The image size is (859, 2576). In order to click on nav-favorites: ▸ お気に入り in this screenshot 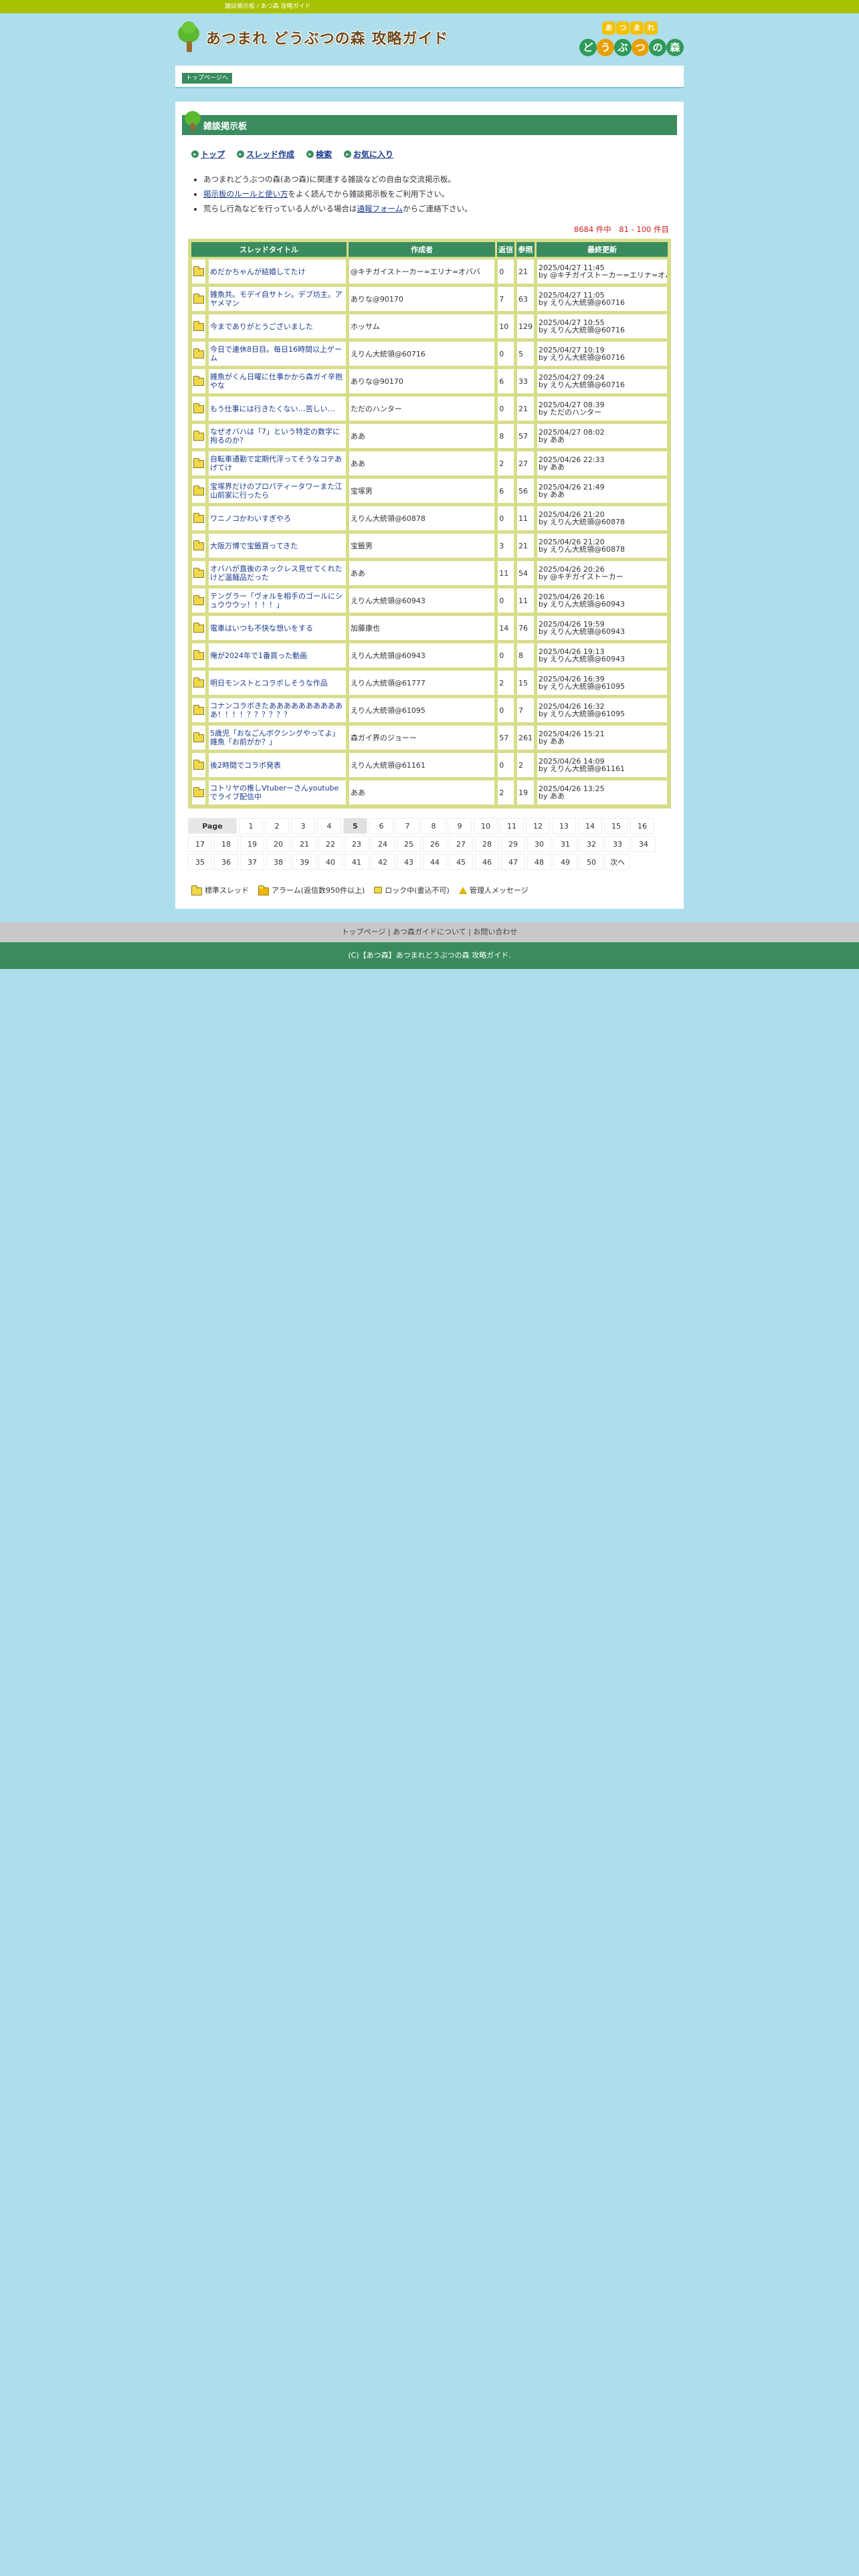, I will do `click(368, 154)`.